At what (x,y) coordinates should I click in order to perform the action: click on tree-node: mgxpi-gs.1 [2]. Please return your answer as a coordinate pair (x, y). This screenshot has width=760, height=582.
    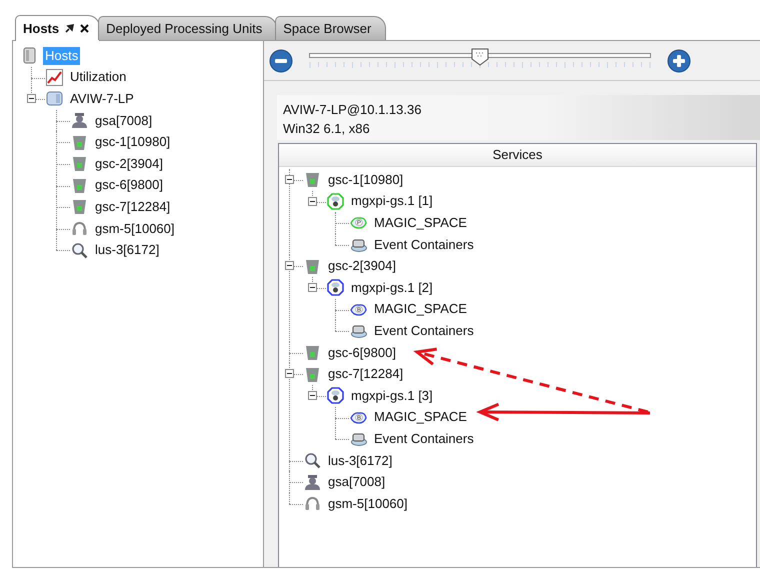
    Looking at the image, I should click on (392, 287).